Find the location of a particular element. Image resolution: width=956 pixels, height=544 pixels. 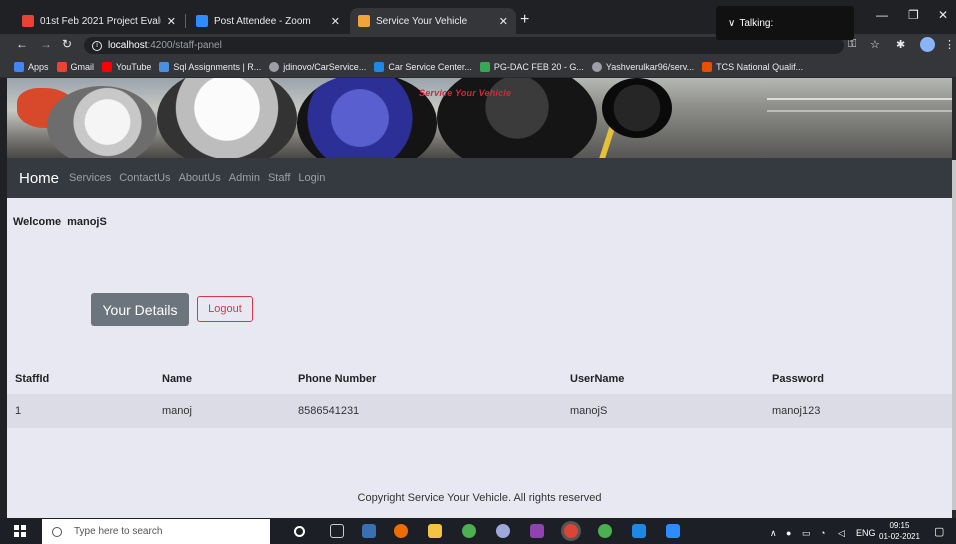

taskbar-clock: 09:15 01-02-2021 is located at coordinates (899, 531).